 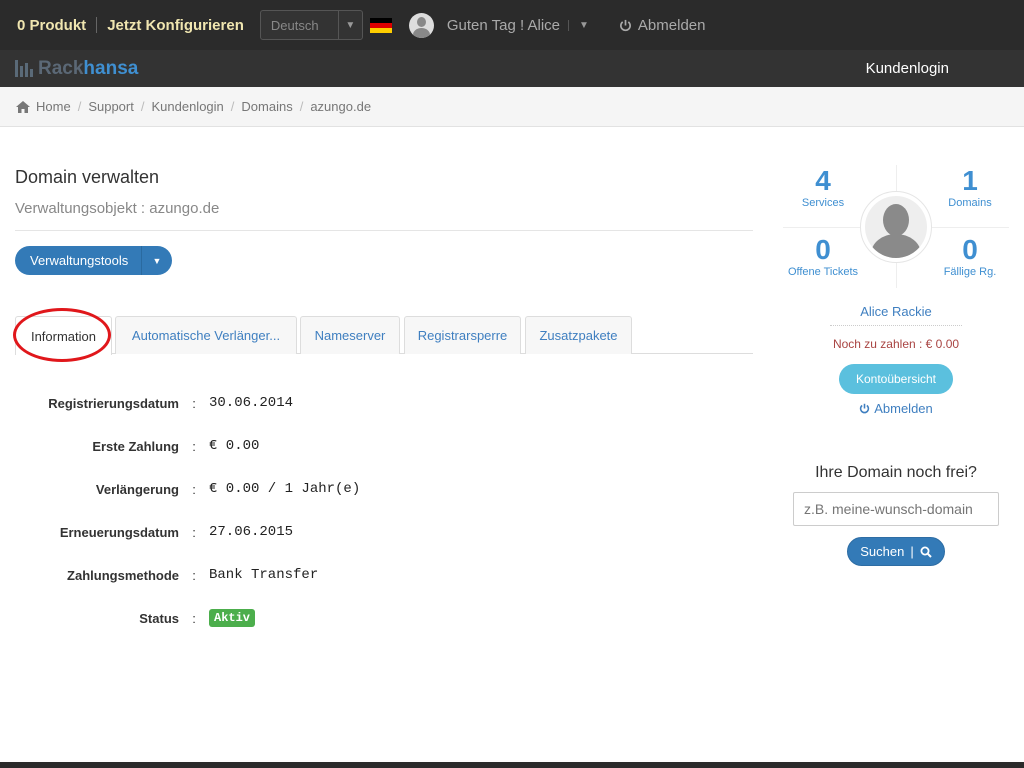 I want to click on tab-registrar-lock: Registrarsperre, so click(x=462, y=335).